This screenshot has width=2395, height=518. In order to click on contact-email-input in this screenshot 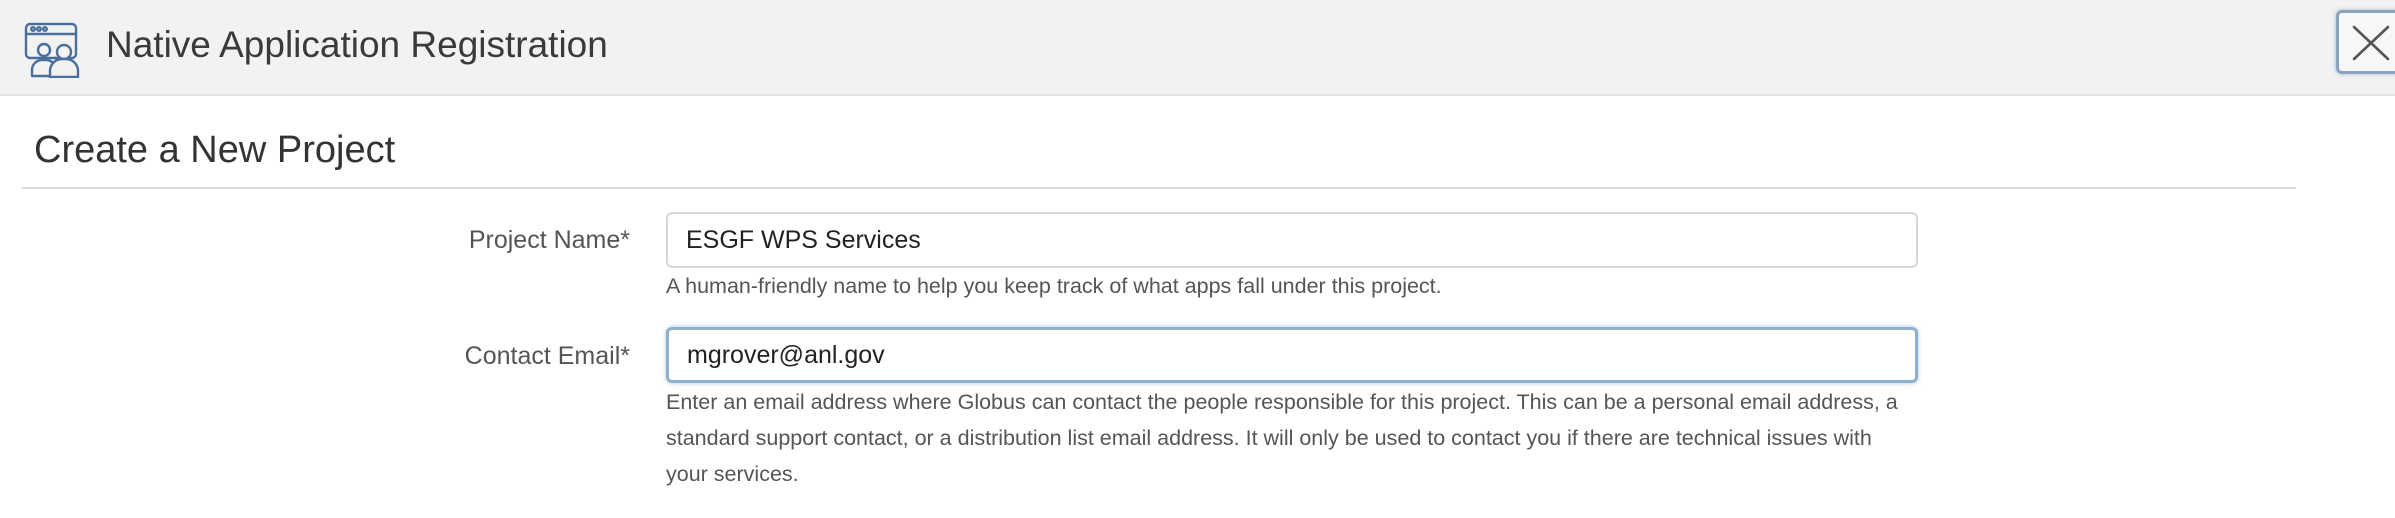, I will do `click(1292, 355)`.